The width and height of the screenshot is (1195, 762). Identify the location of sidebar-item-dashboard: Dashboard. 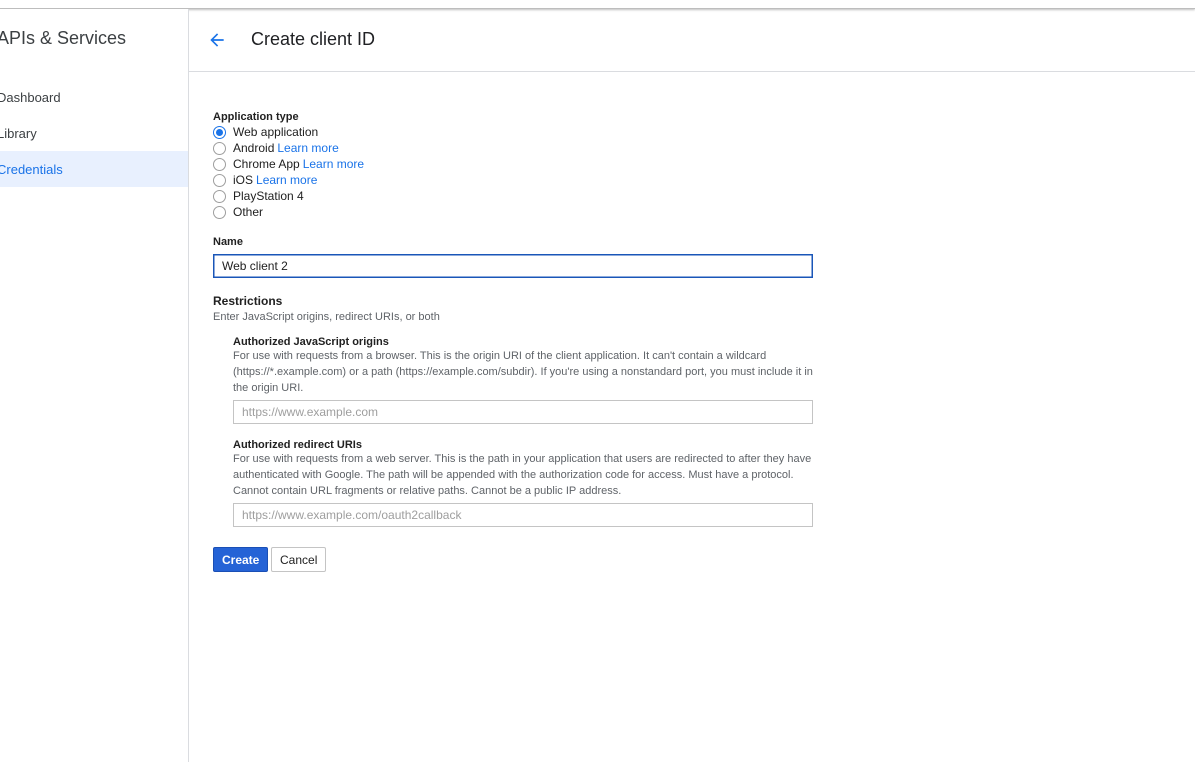
(94, 97).